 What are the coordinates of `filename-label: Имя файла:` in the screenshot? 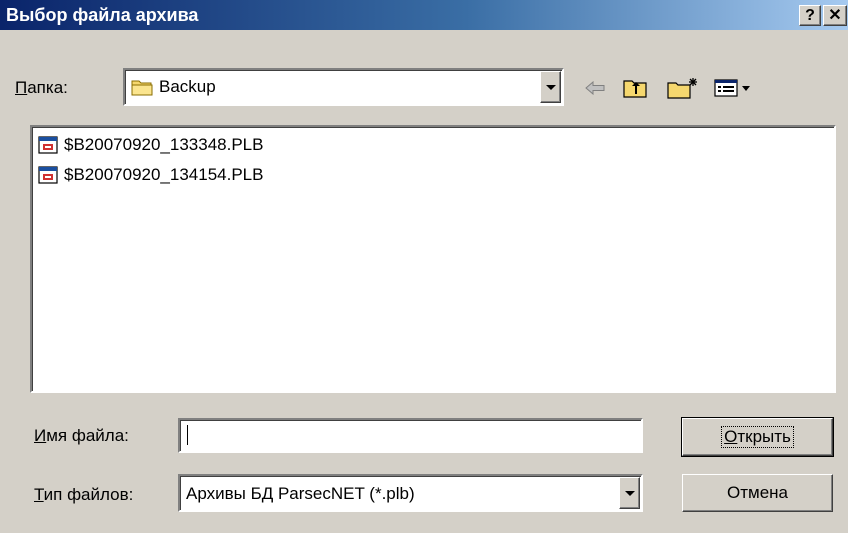 It's located at (81, 435).